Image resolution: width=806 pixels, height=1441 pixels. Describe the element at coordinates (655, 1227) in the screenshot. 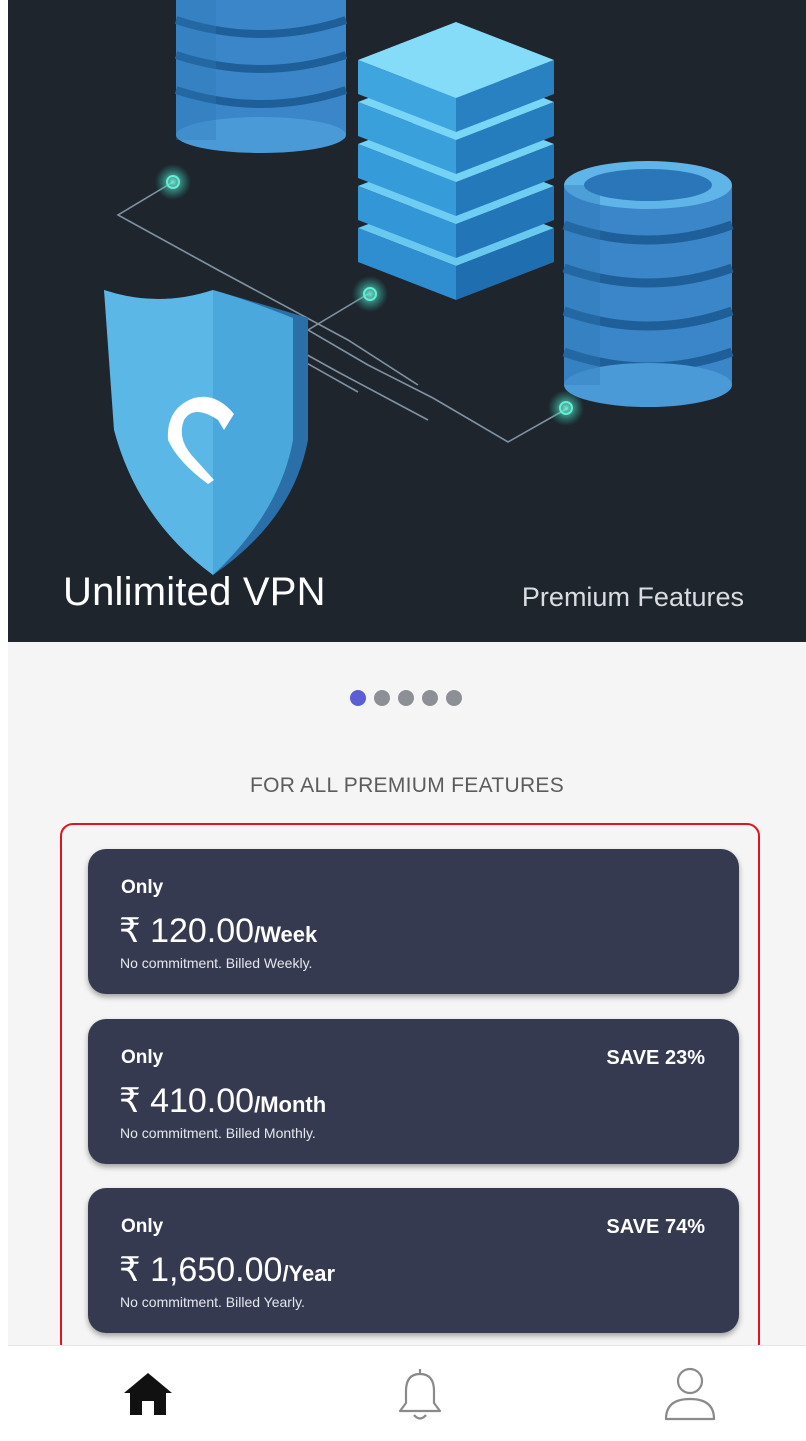

I see `plan-save-badge: SAVE 74%` at that location.